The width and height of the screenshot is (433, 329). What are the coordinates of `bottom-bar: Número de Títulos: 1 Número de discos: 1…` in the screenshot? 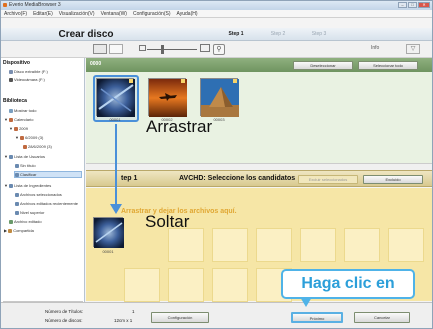 It's located at (216, 315).